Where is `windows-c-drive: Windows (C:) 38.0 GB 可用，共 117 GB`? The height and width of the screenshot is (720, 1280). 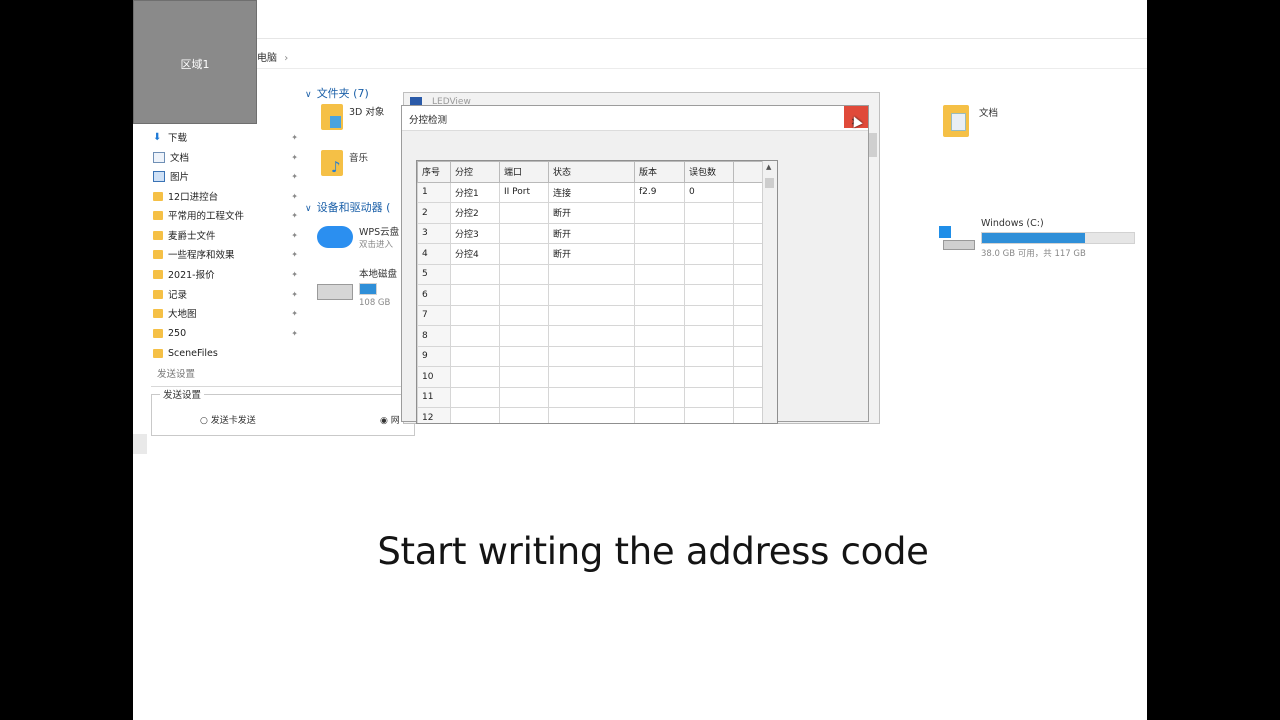
windows-c-drive: Windows (C:) 38.0 GB 可用，共 117 GB is located at coordinates (1037, 238).